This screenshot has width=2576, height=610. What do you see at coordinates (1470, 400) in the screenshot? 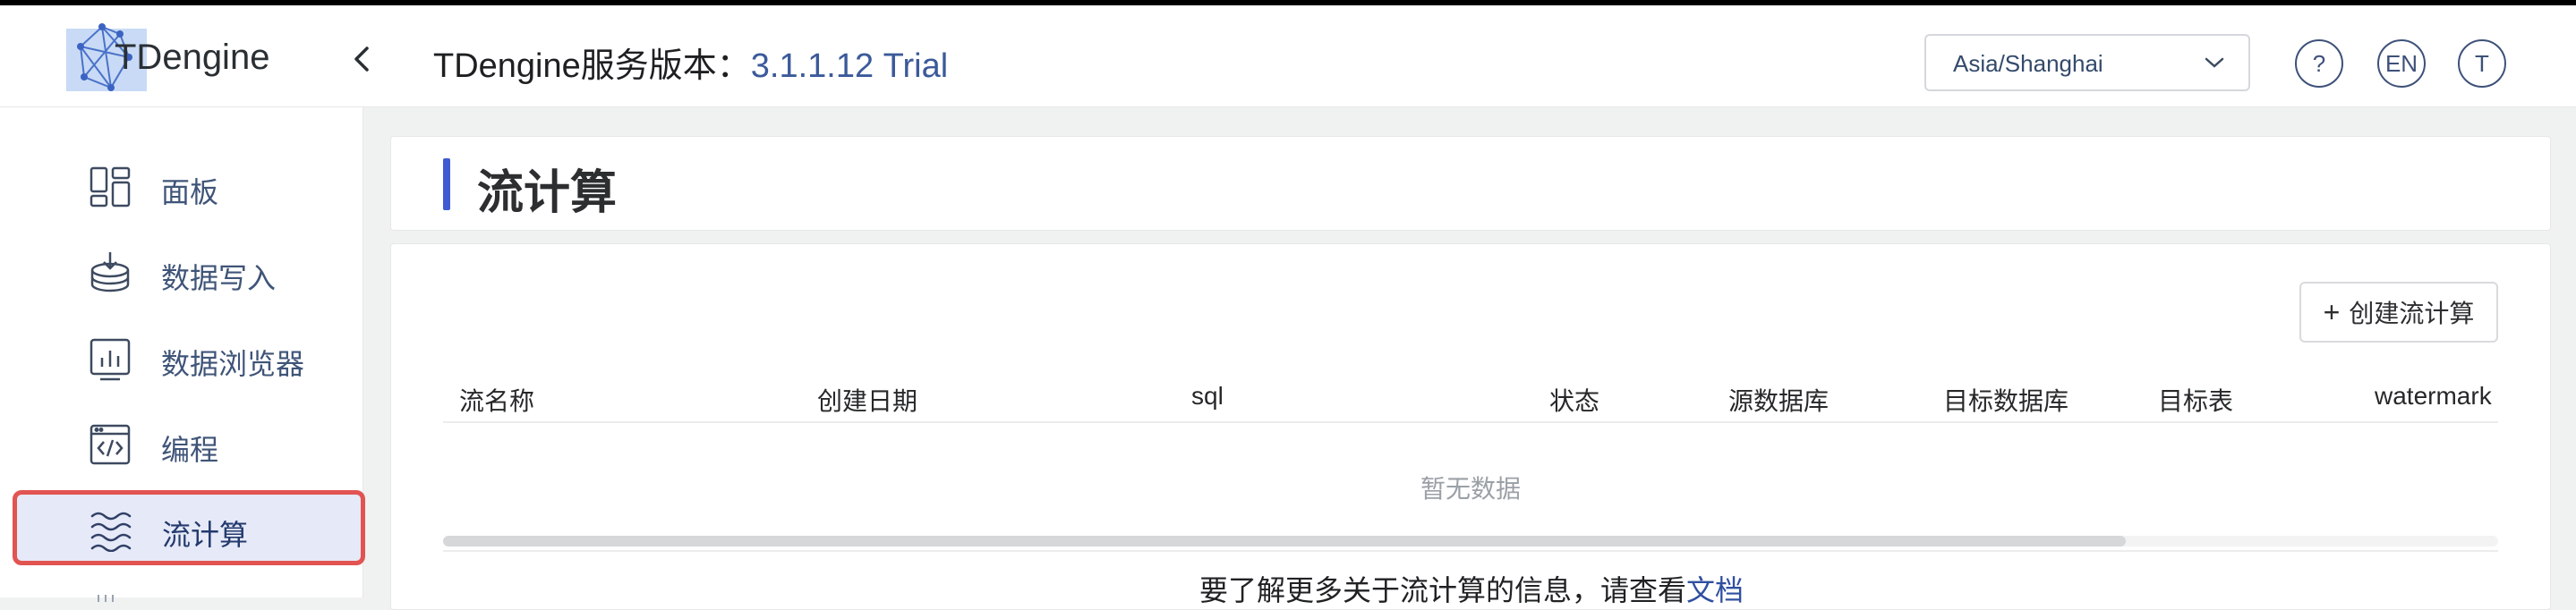
I see `table-header: 流名称 创建日期 sql 状态 源数据库 目标数据库 目标表 watermark` at bounding box center [1470, 400].